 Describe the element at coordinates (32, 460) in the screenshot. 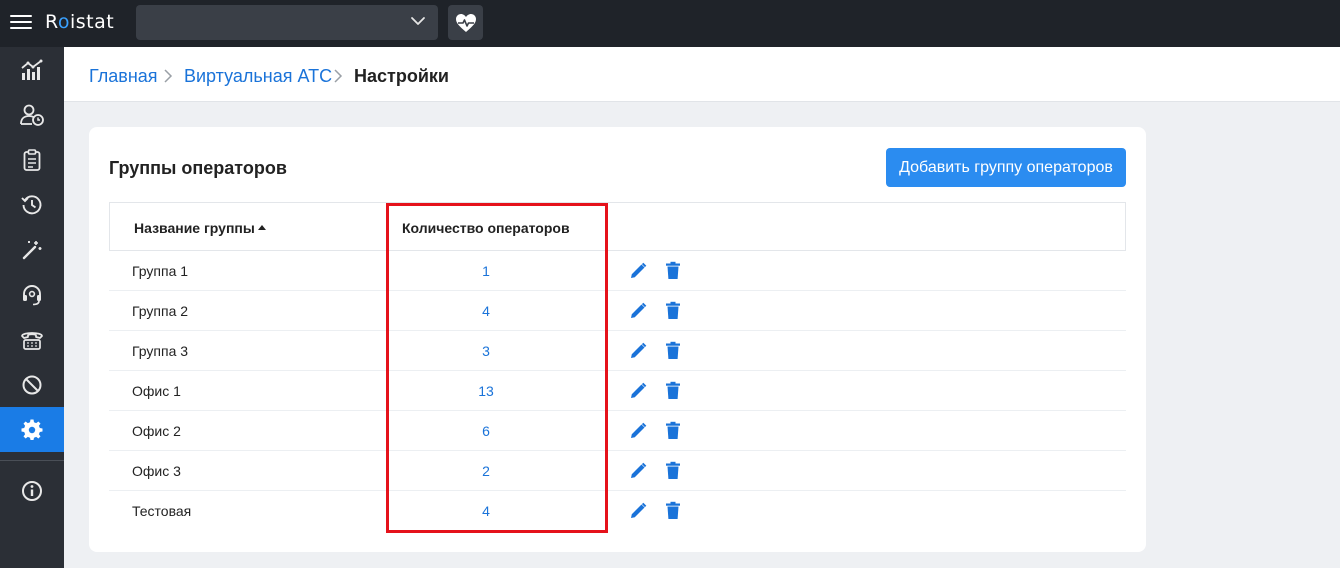

I see `sidebar-divider` at that location.